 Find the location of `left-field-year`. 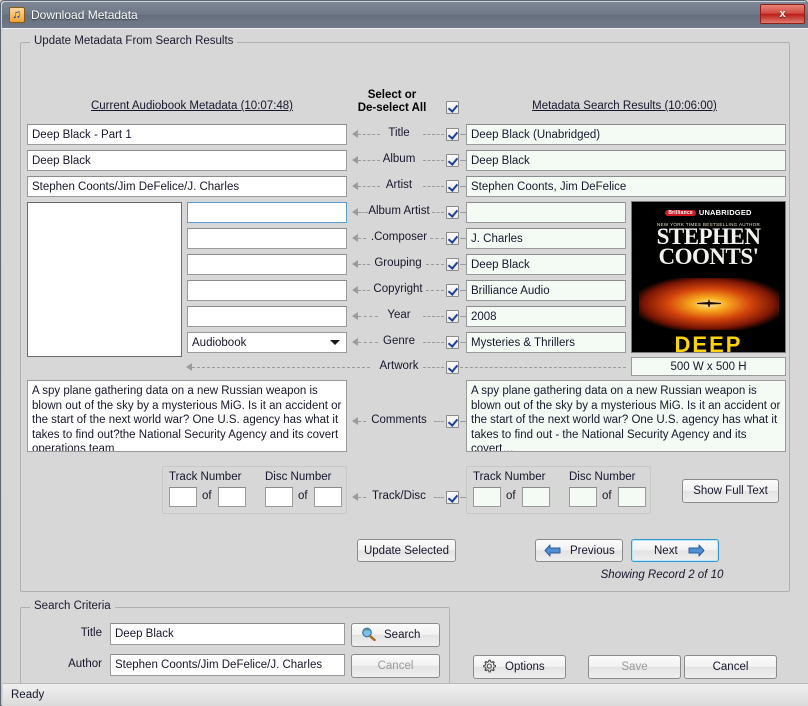

left-field-year is located at coordinates (267, 316).